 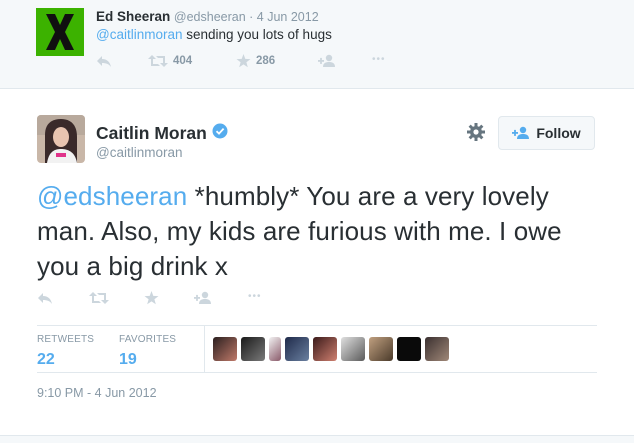 What do you see at coordinates (257, 34) in the screenshot?
I see `parent-tweet-body: sending you lots of hugs` at bounding box center [257, 34].